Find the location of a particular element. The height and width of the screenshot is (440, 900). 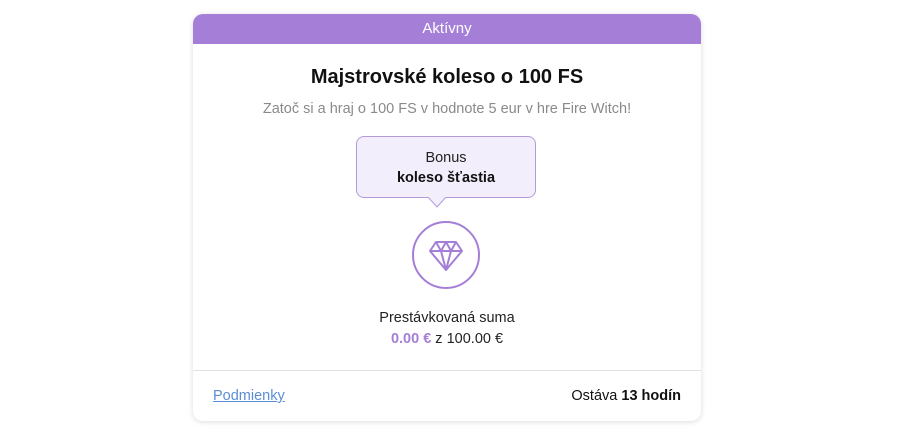

time-remaining: Ostáva 13 hodín is located at coordinates (626, 396).